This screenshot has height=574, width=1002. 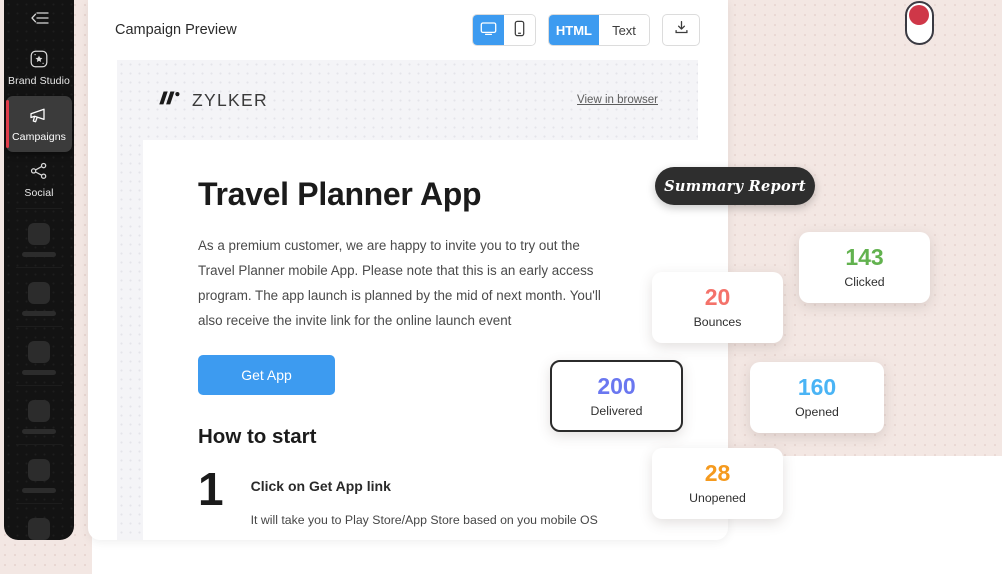 I want to click on stat-value: 20, so click(x=717, y=297).